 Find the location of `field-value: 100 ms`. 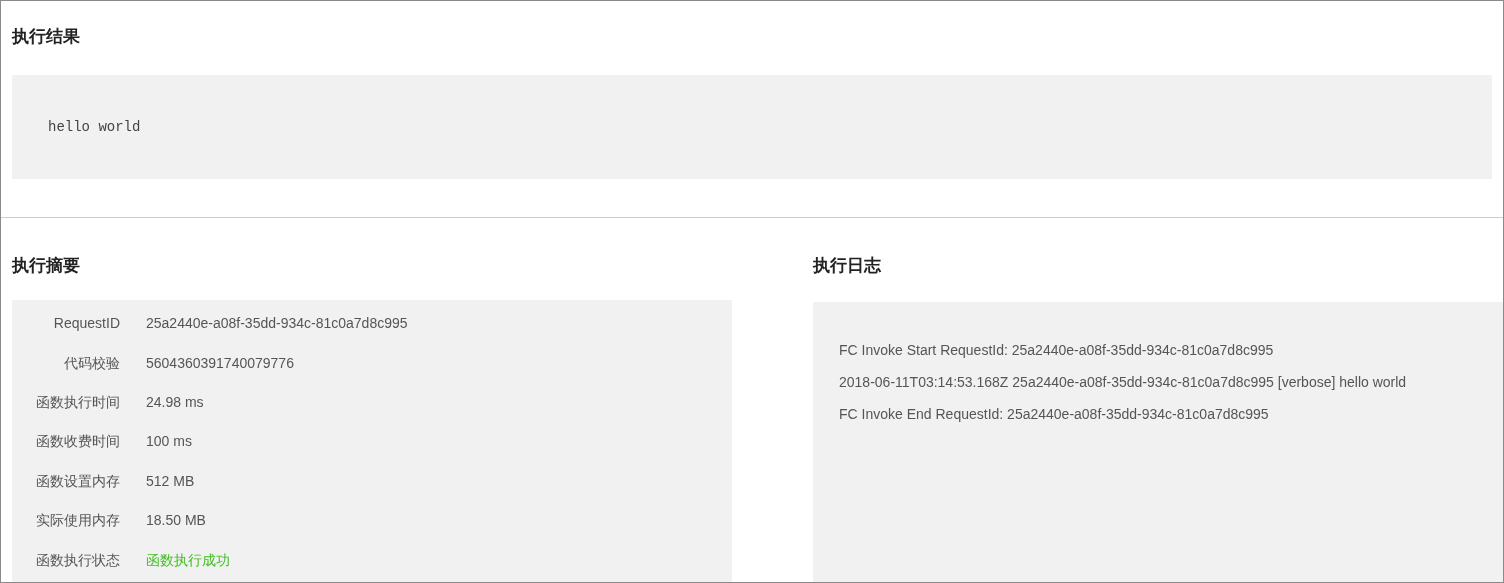

field-value: 100 ms is located at coordinates (169, 442).